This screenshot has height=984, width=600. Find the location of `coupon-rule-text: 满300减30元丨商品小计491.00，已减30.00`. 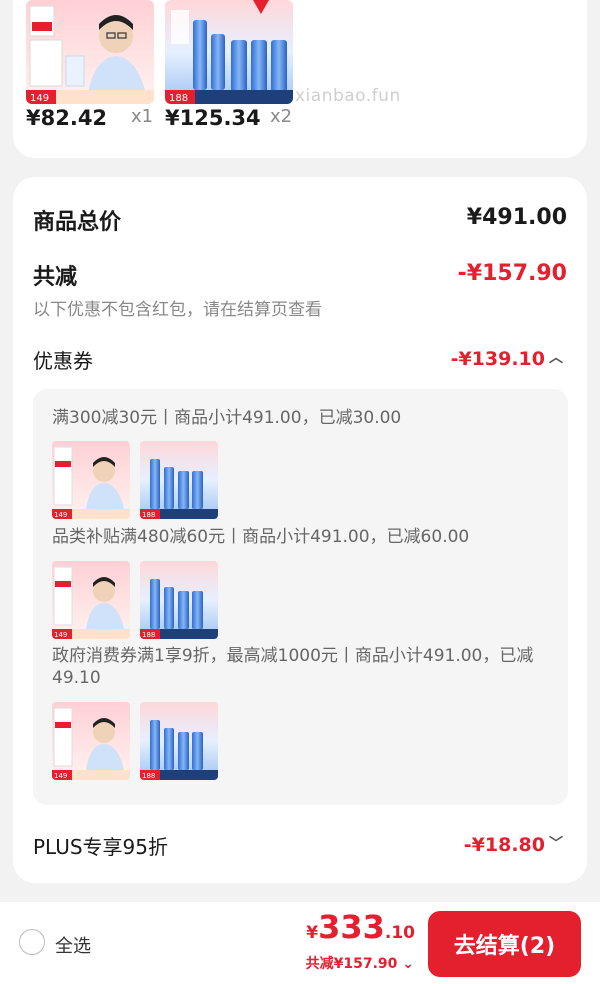

coupon-rule-text: 满300减30元丨商品小计491.00，已减30.00 is located at coordinates (227, 418).